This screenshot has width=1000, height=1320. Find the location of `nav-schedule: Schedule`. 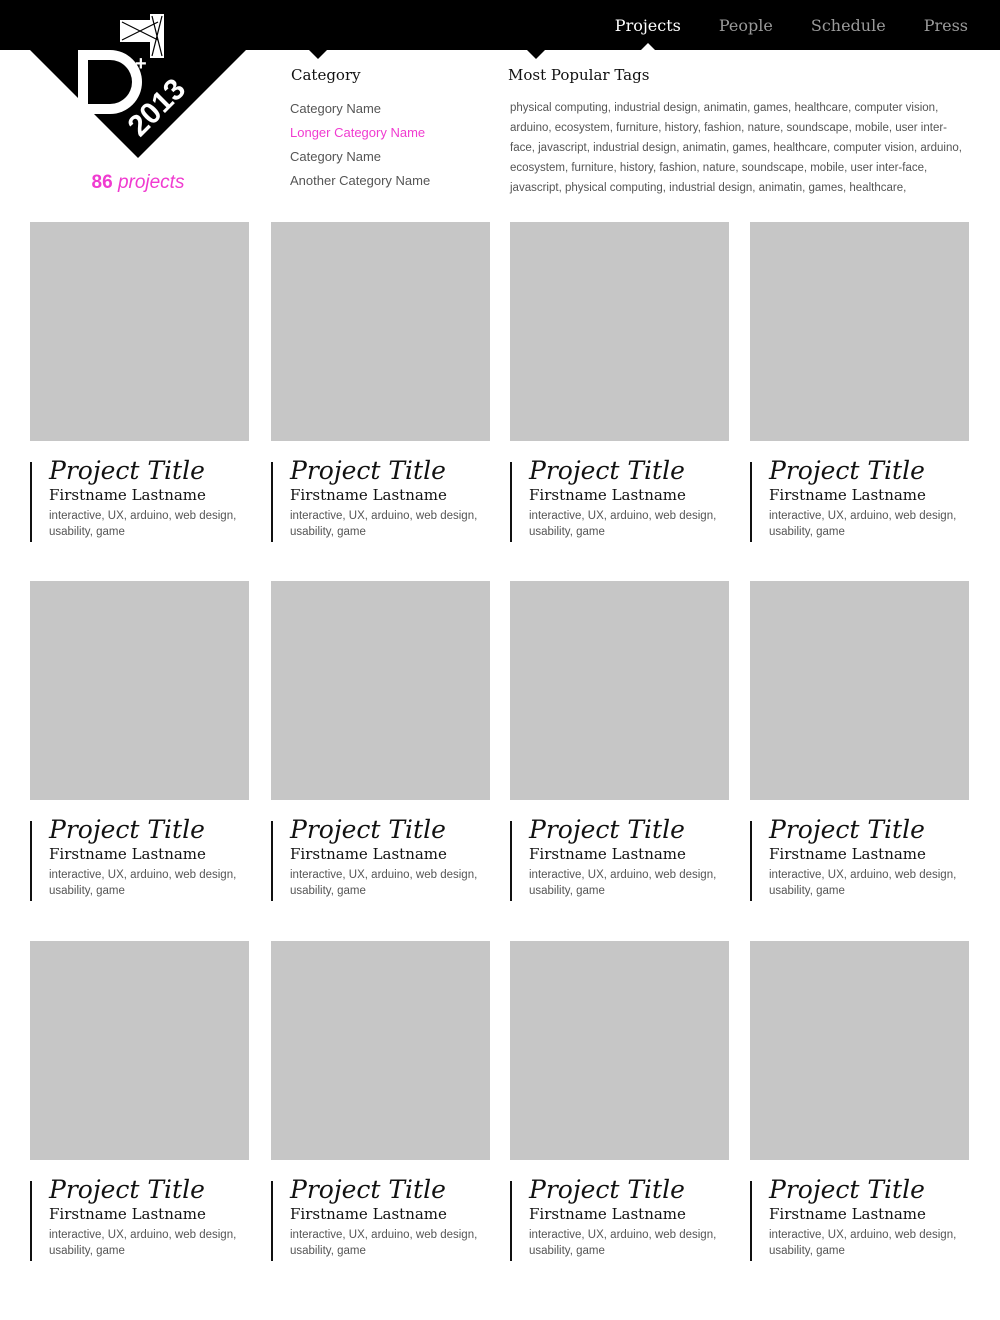

nav-schedule: Schedule is located at coordinates (848, 25).